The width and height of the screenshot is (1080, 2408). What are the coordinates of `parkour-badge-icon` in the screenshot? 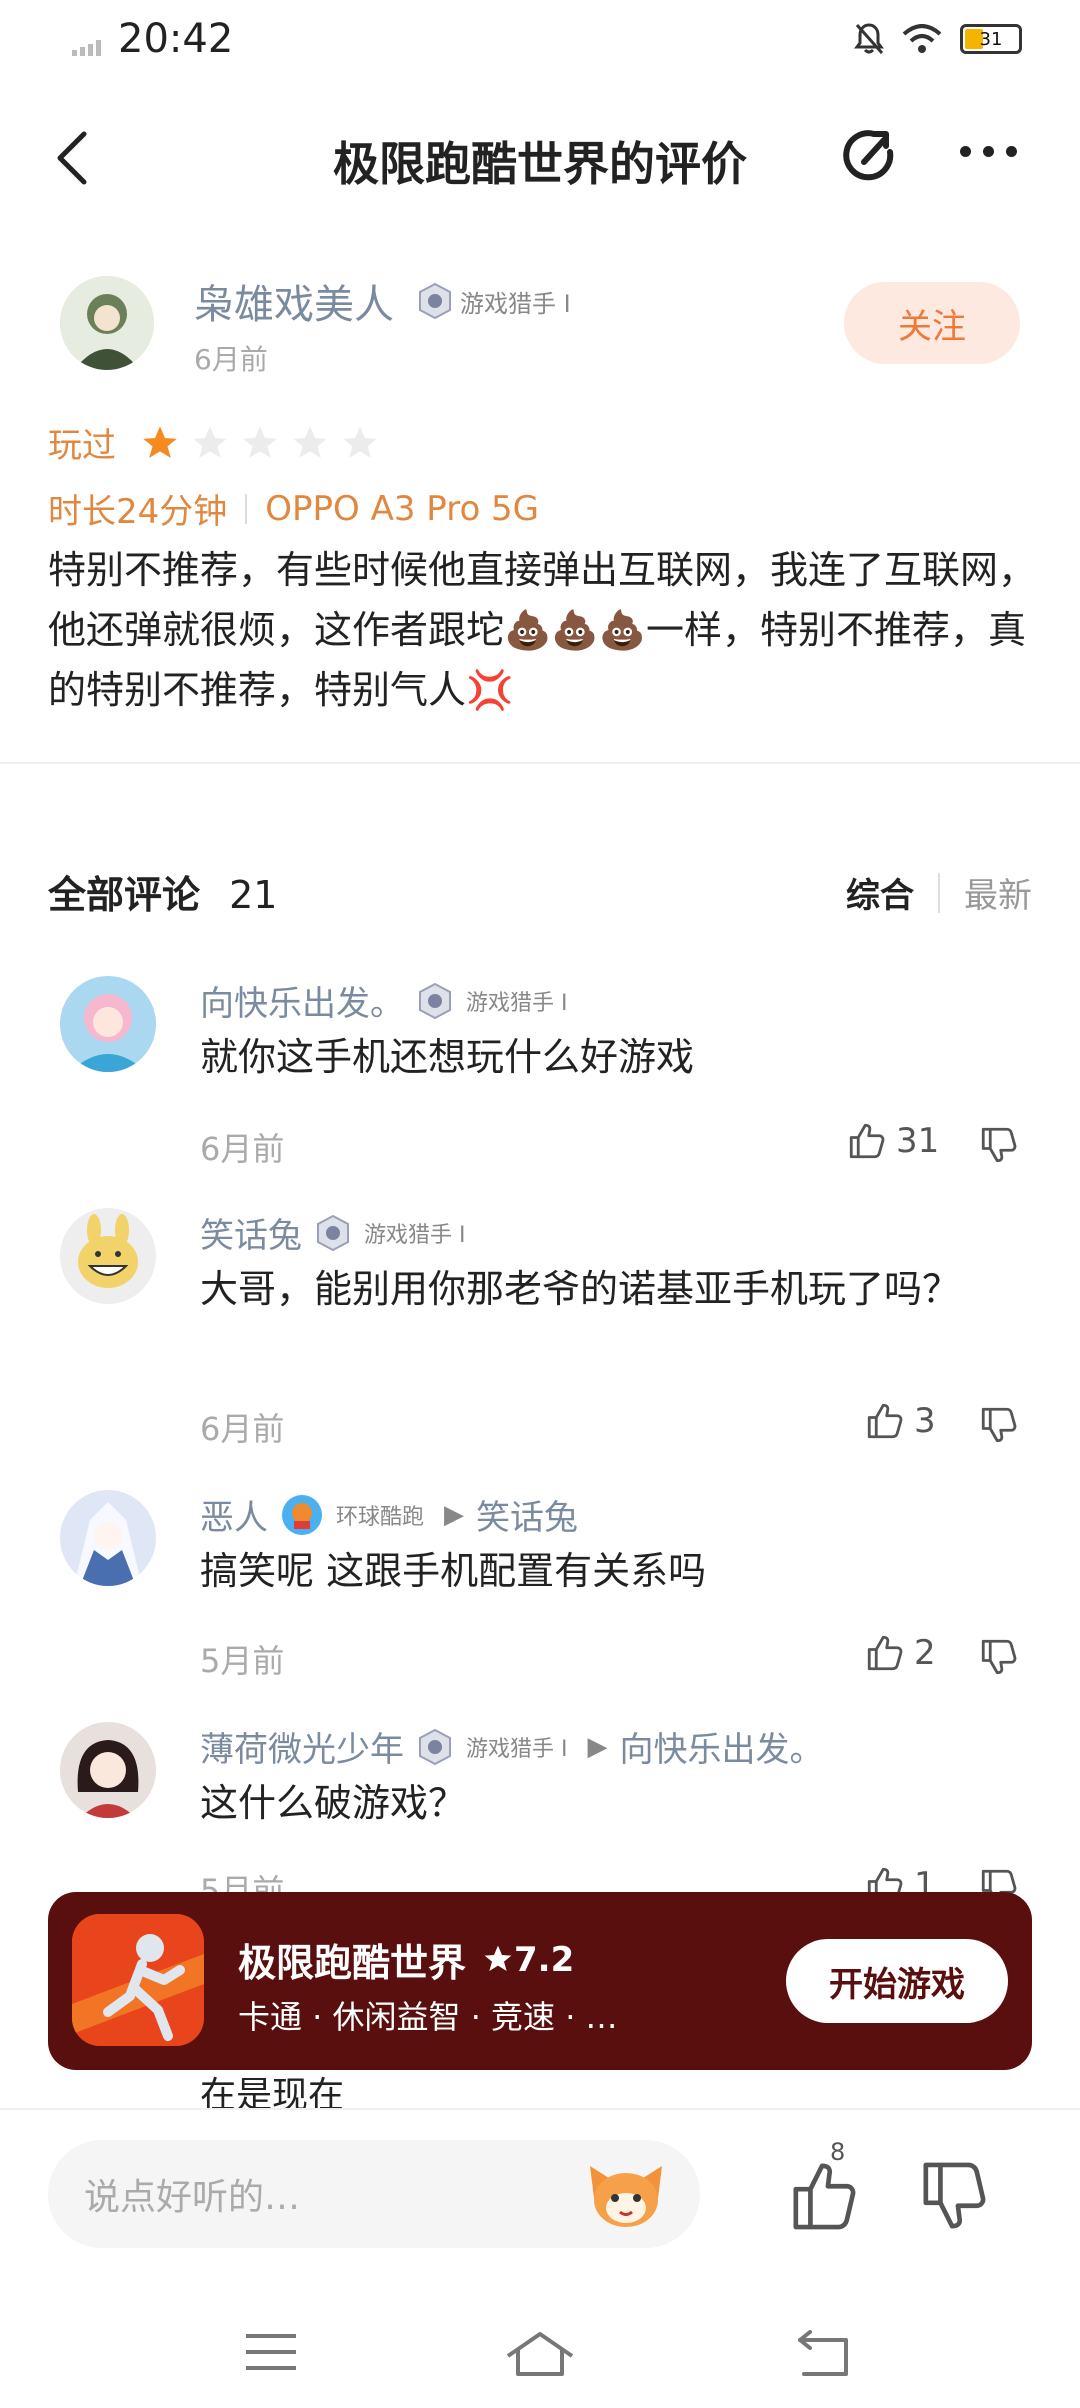 It's located at (302, 1514).